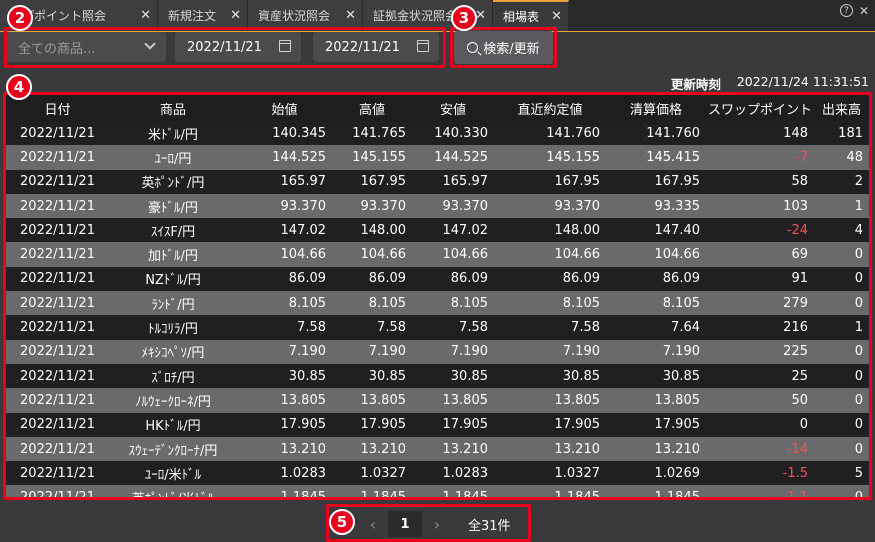  Describe the element at coordinates (376, 47) in the screenshot. I see `date-to-field: 2022/11/21` at that location.